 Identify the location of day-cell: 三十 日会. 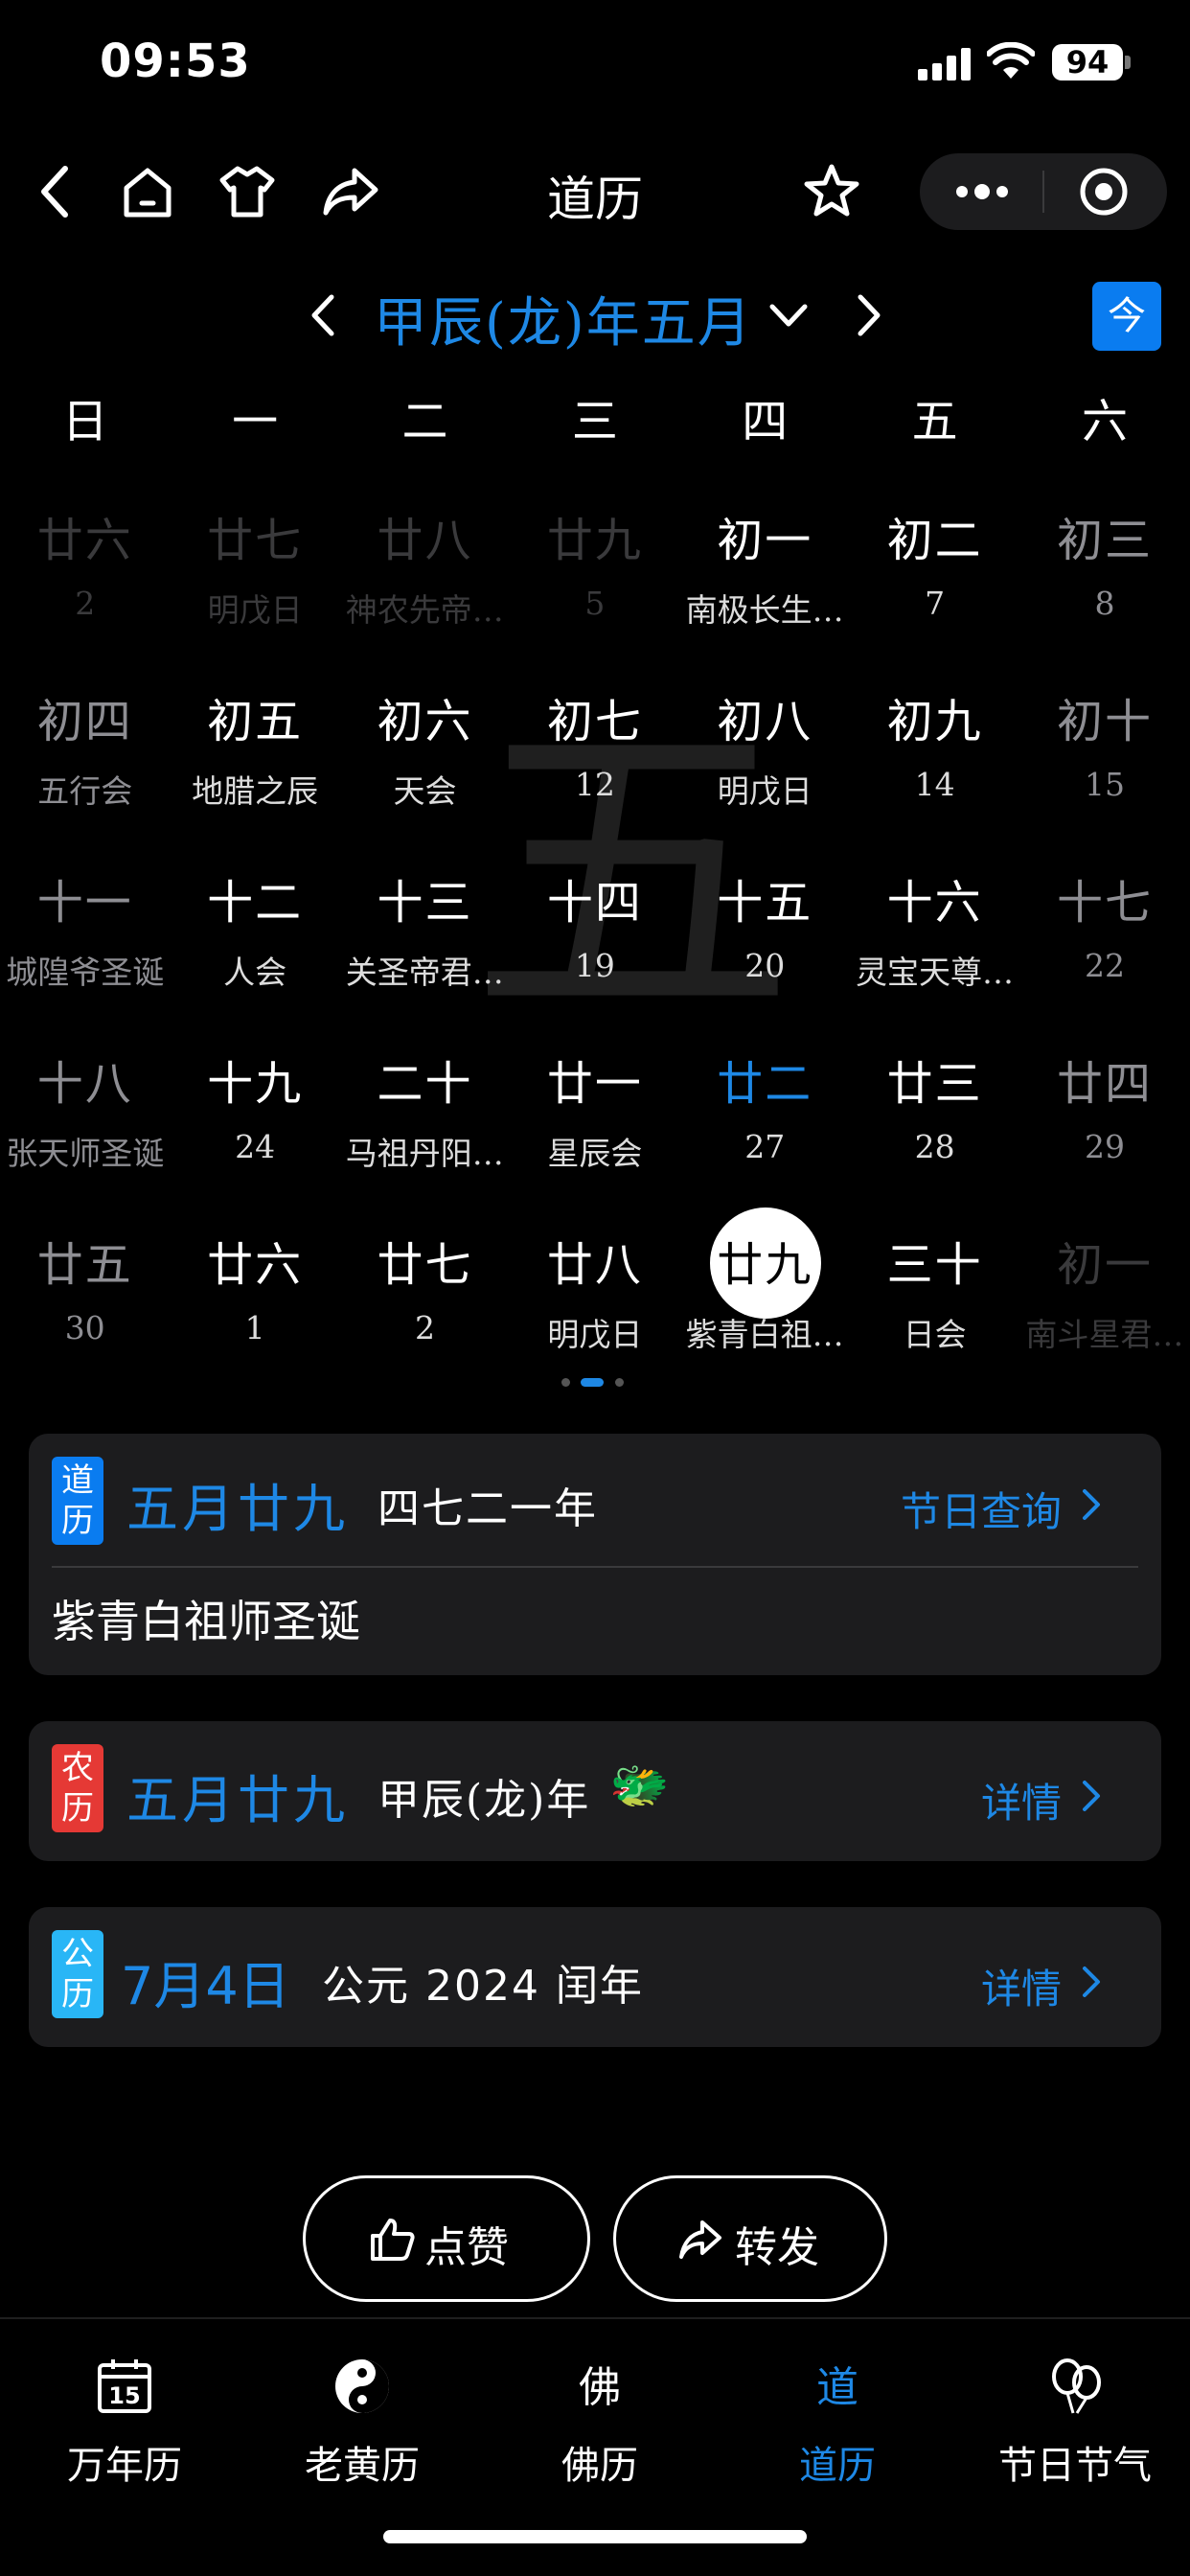
(935, 1303).